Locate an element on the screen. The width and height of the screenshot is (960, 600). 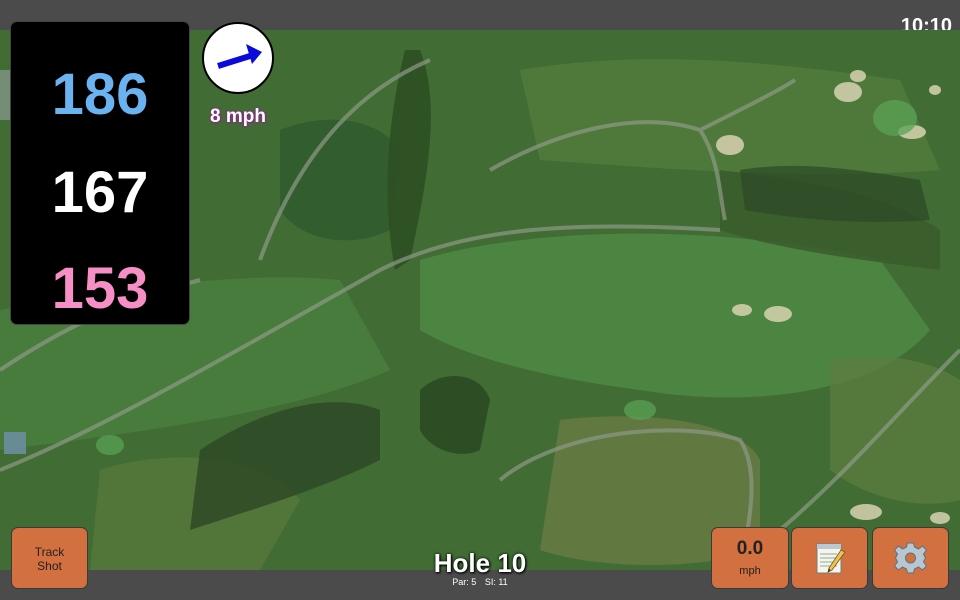
hole-stroke-index: SI: 11 is located at coordinates (496, 582).